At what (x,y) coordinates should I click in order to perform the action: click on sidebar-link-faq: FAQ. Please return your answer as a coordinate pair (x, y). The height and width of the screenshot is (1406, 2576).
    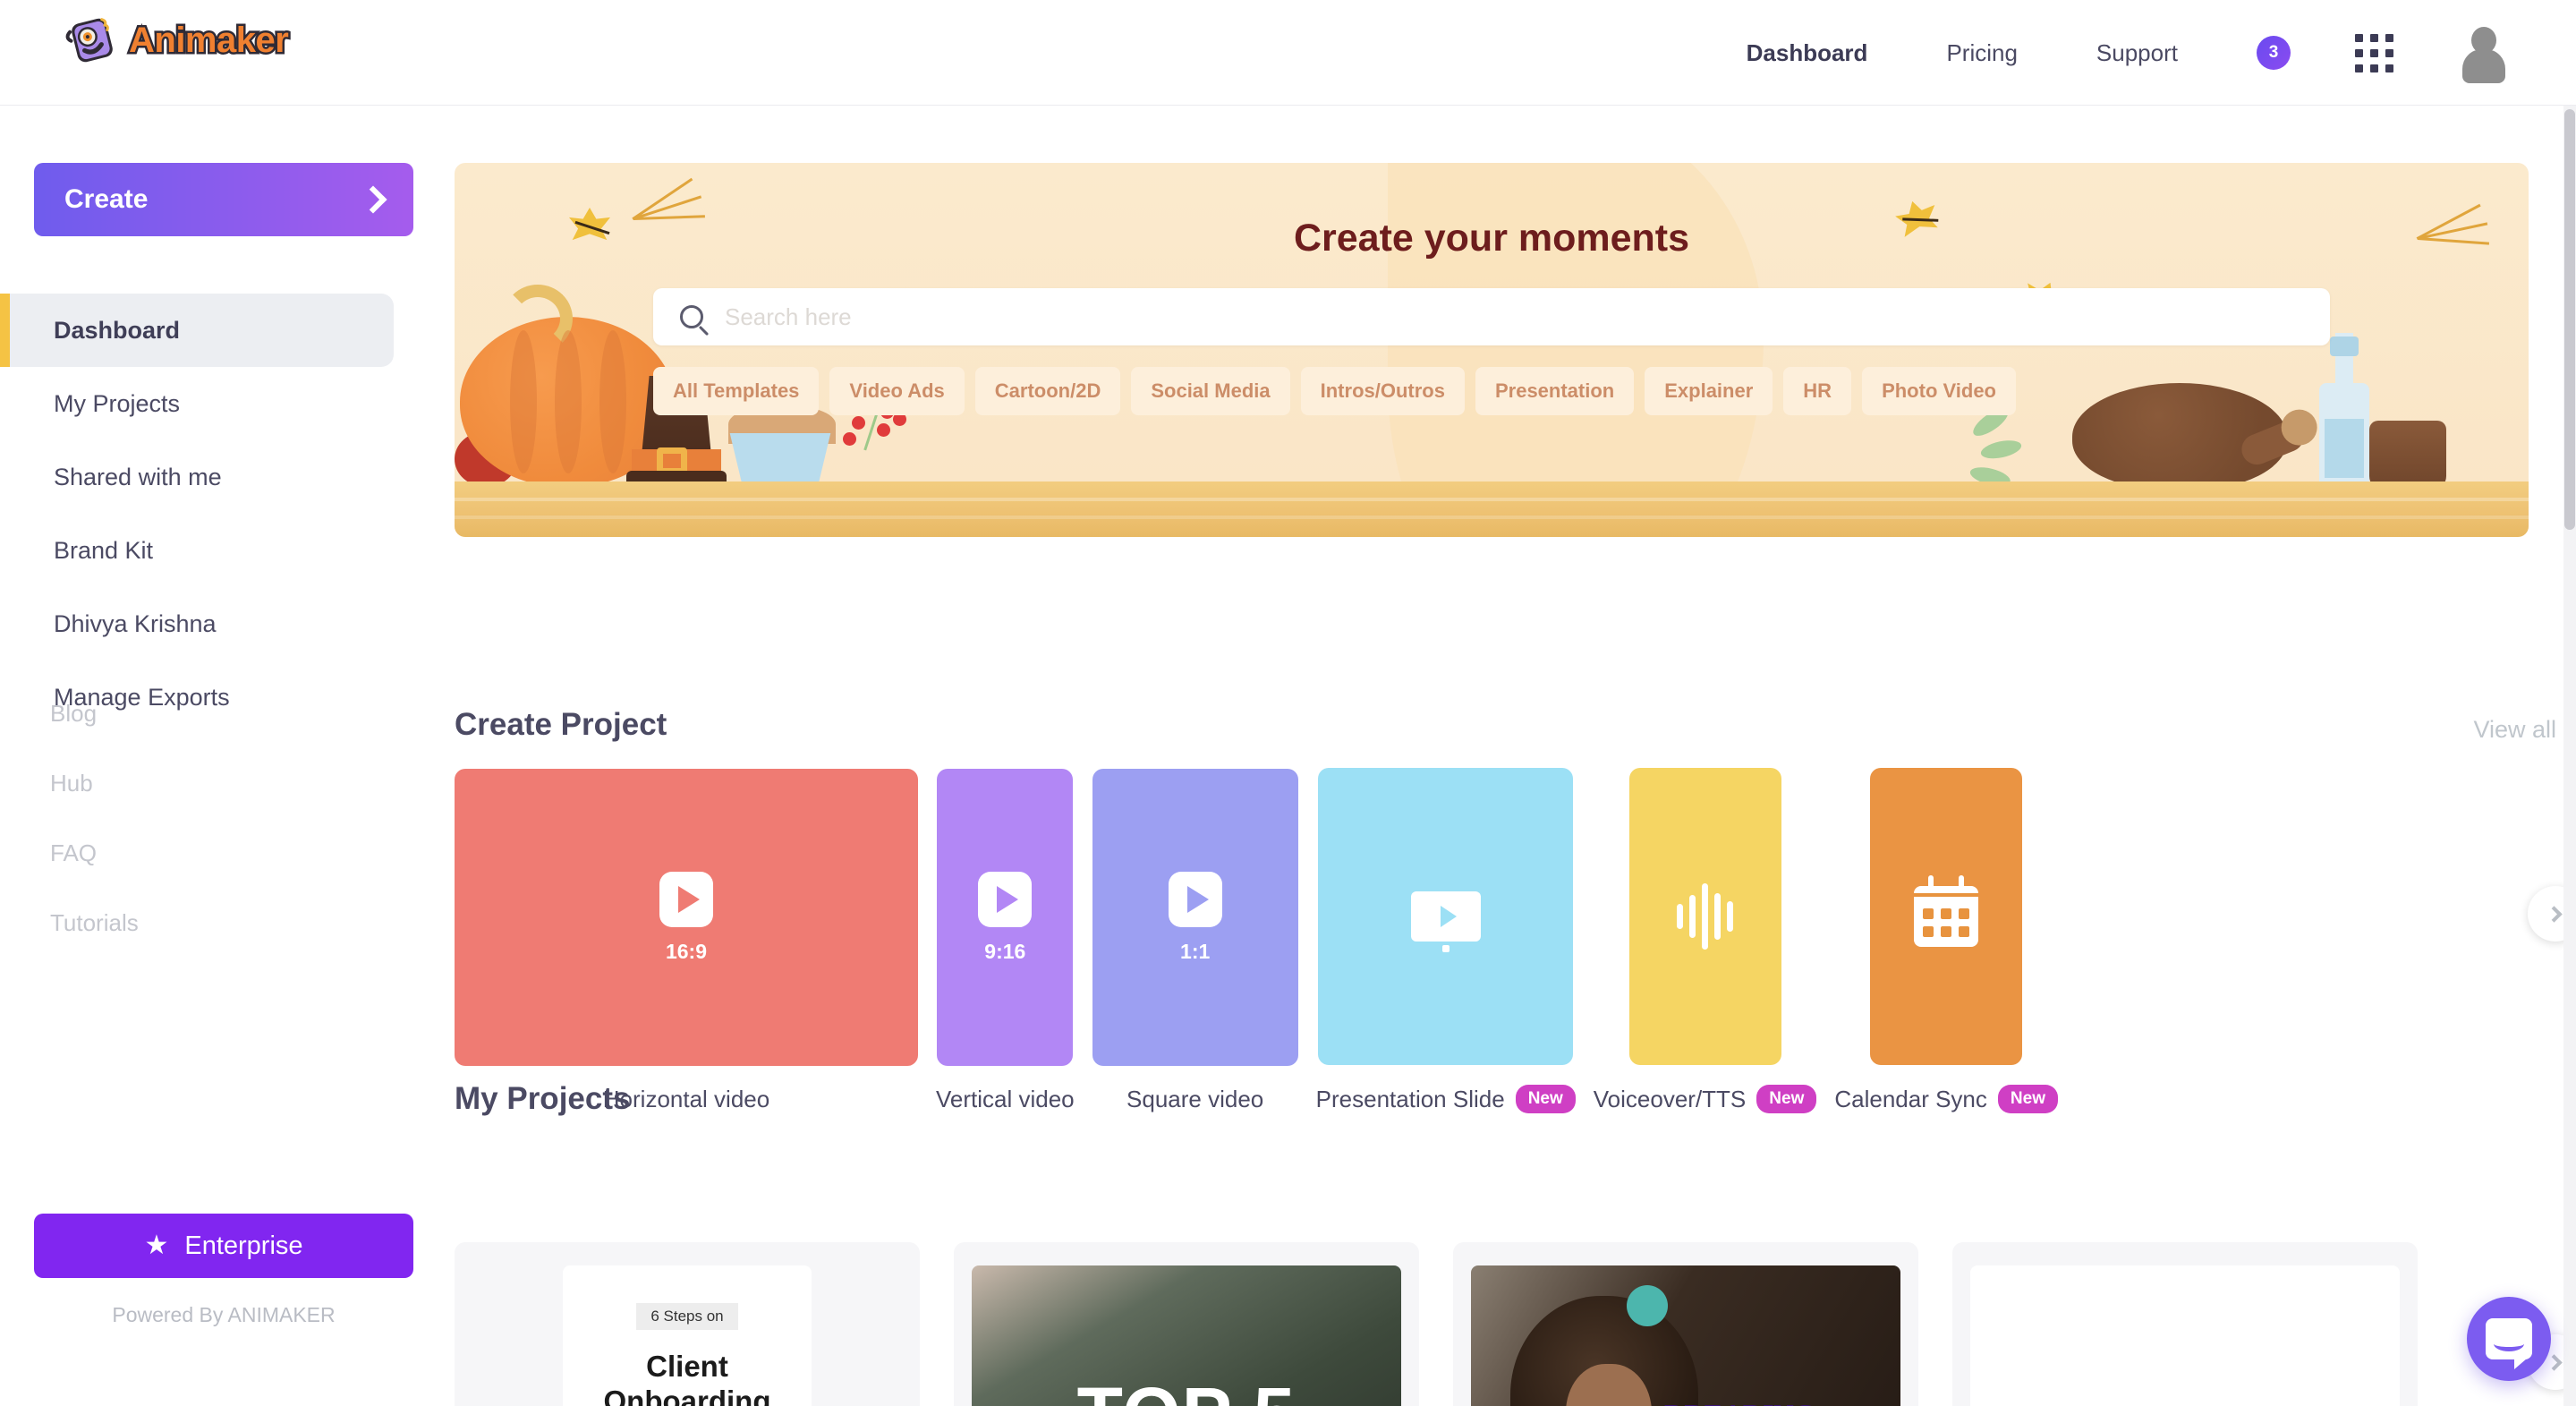
    Looking at the image, I should click on (223, 853).